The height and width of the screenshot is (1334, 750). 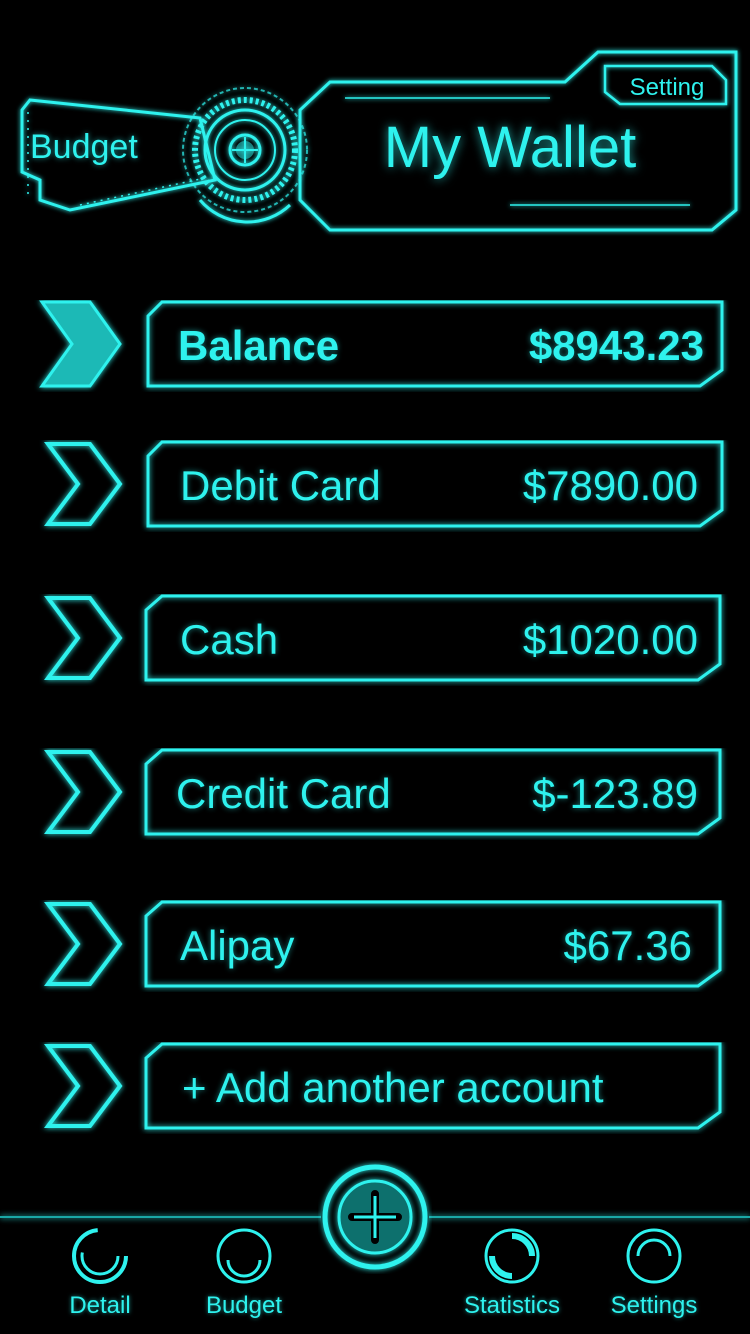 I want to click on plus-icon, so click(x=375, y=1217).